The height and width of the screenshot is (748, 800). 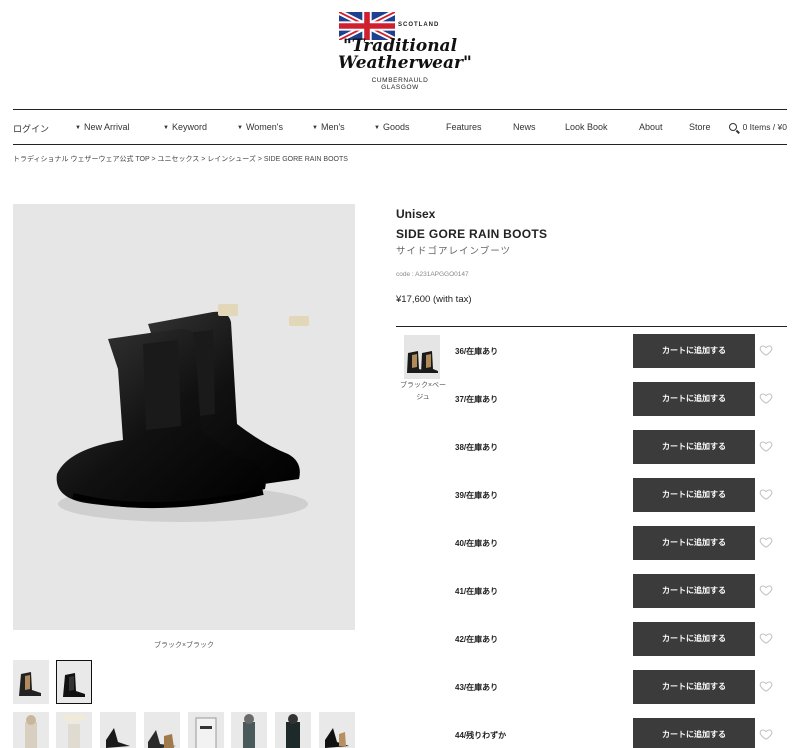 I want to click on nav-womens: ▼ Women's, so click(x=260, y=127).